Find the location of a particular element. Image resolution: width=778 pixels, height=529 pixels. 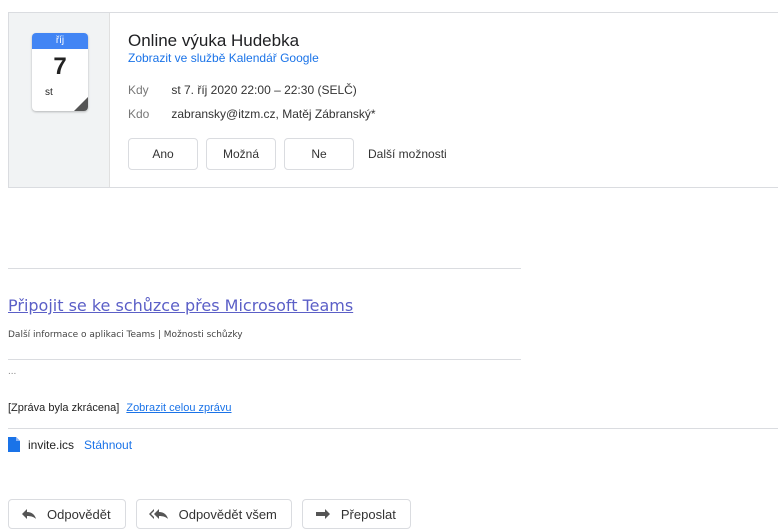

forward-button: Přeposlat is located at coordinates (356, 514).